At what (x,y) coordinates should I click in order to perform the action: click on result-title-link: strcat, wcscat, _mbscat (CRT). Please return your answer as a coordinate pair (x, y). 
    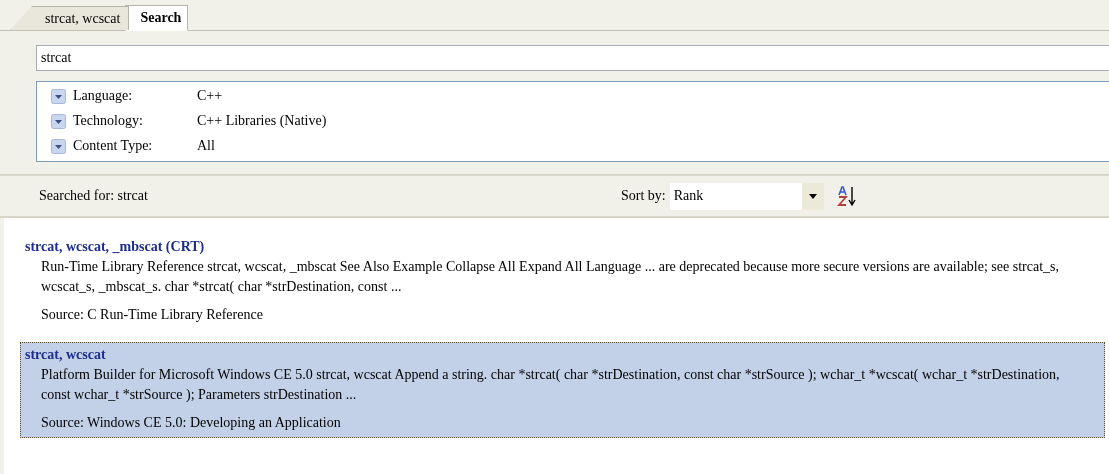
    Looking at the image, I should click on (554, 247).